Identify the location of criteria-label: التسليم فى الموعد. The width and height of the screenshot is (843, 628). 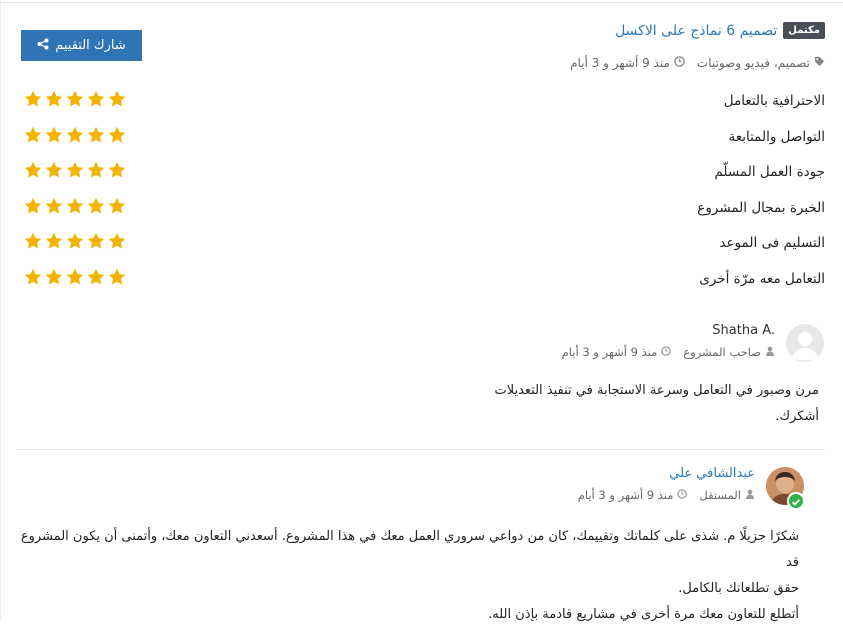
(772, 243).